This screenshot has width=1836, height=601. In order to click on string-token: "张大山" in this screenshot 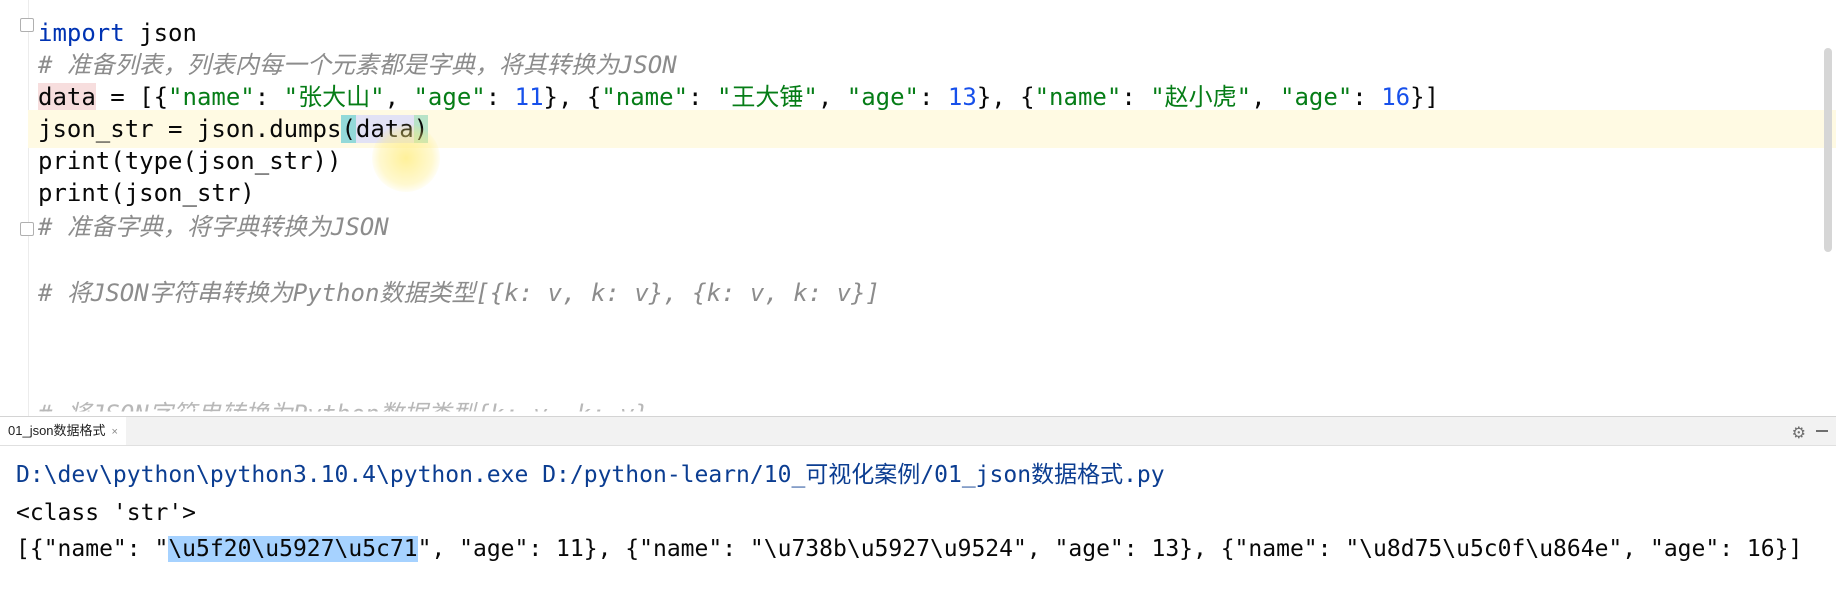, I will do `click(334, 97)`.